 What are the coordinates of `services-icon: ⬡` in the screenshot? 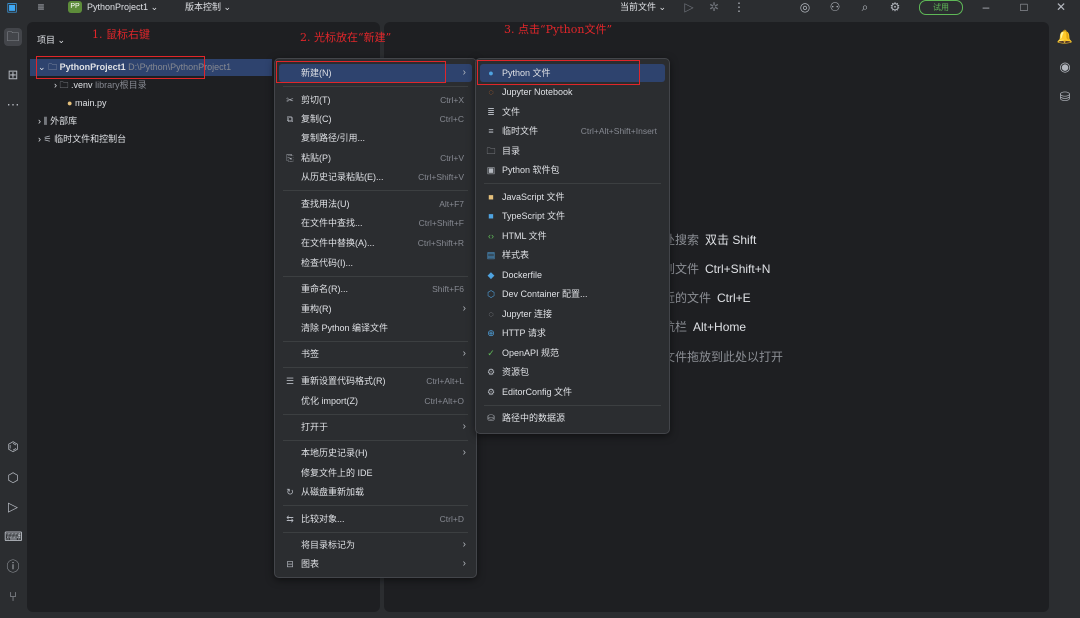 It's located at (13, 478).